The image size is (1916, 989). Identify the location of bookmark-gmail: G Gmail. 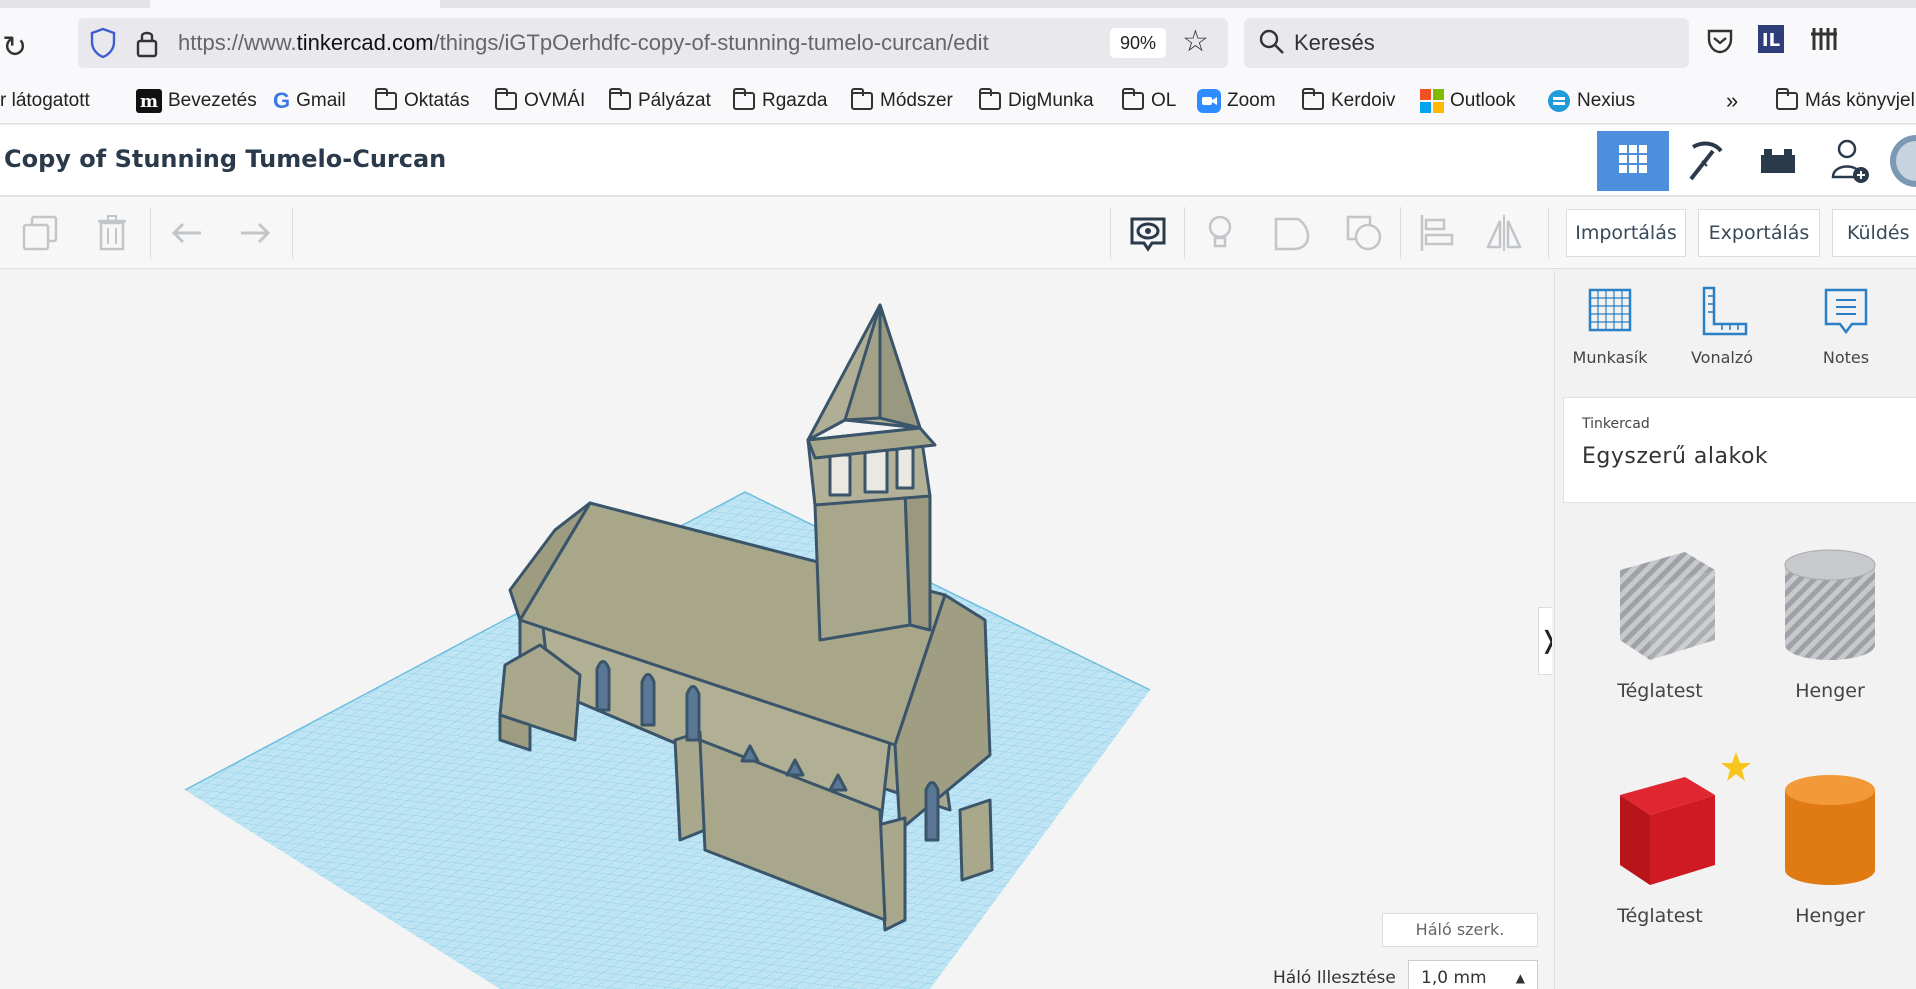
(309, 101).